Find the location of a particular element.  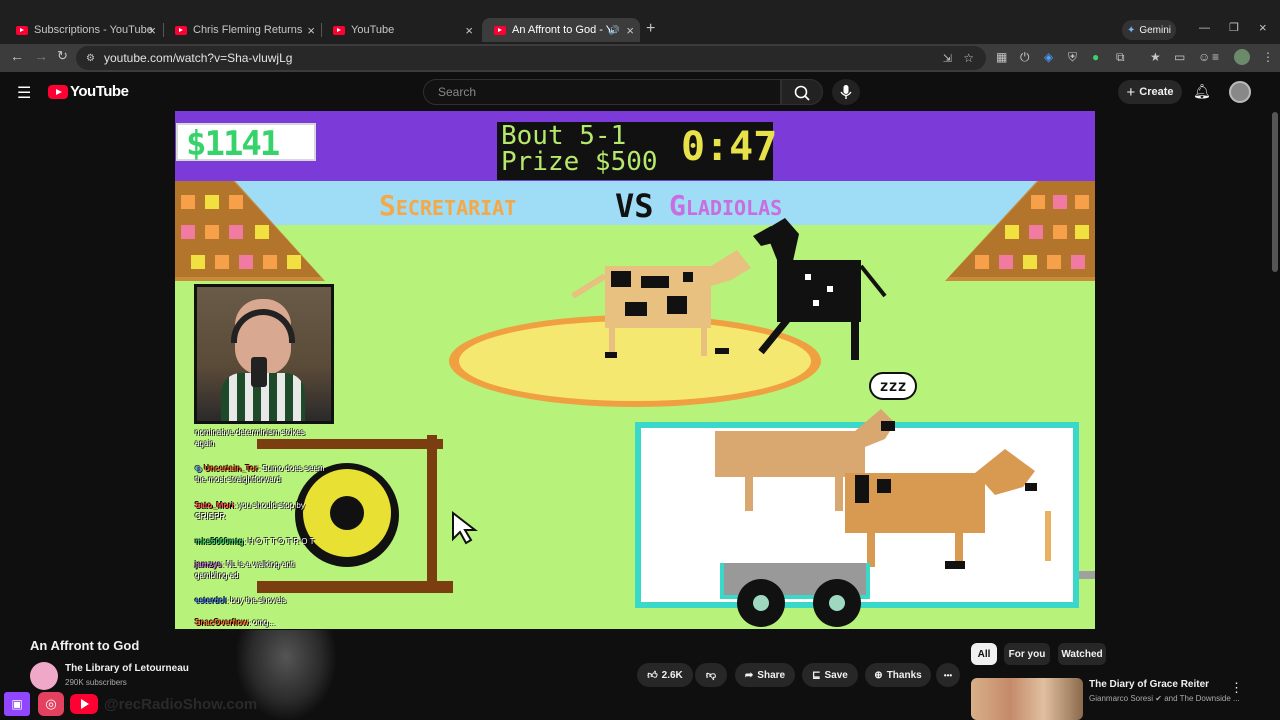

timer-text: 0:47 is located at coordinates (729, 147).